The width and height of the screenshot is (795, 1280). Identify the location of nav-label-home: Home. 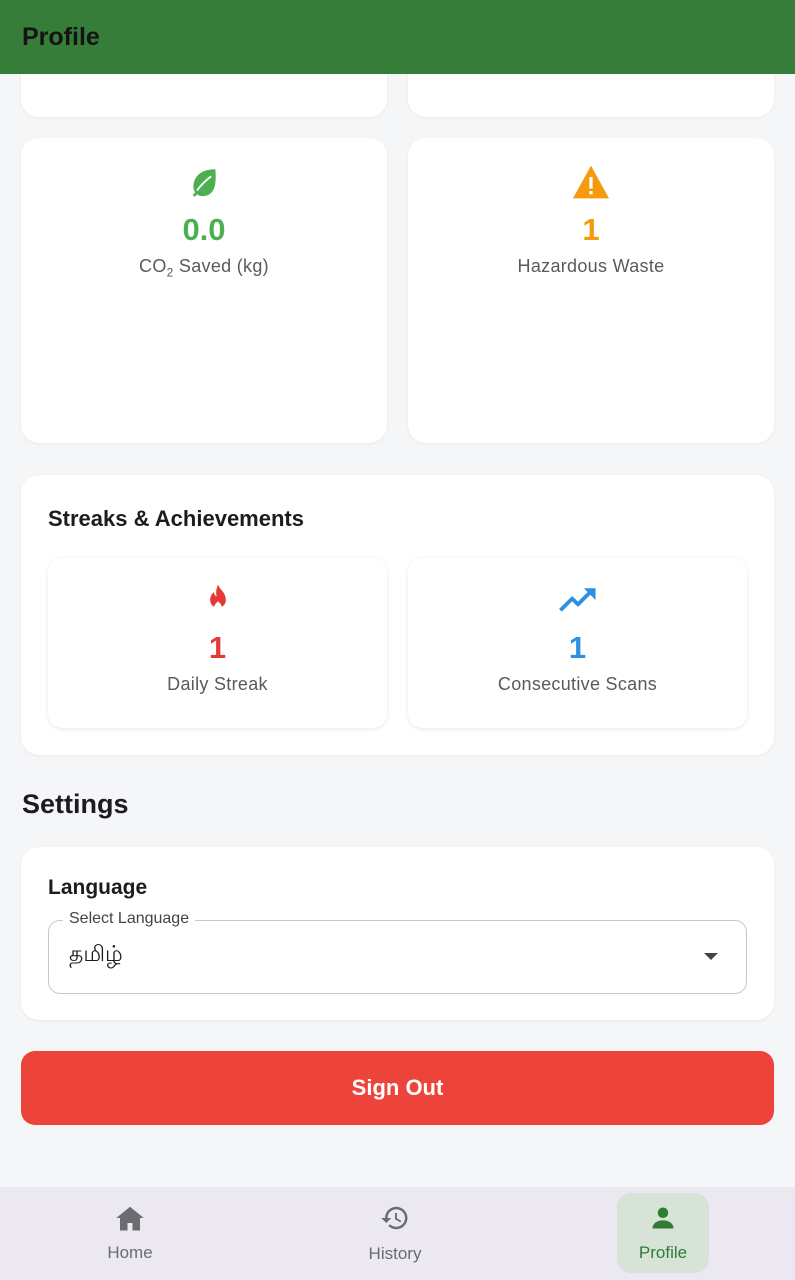
(130, 1252).